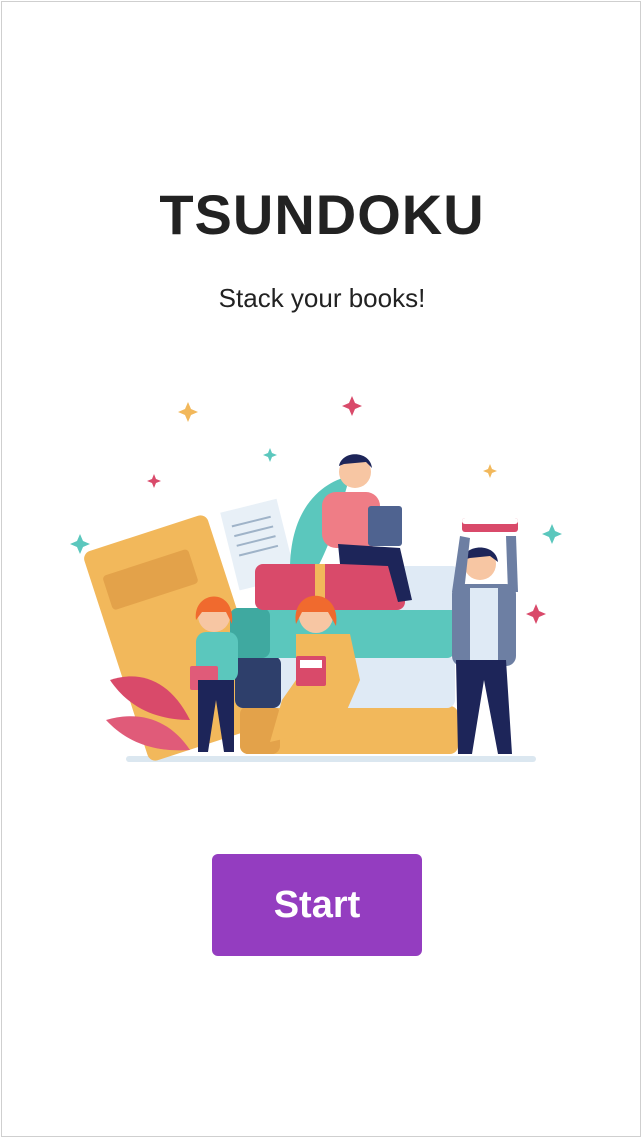 The height and width of the screenshot is (1140, 644). What do you see at coordinates (322, 298) in the screenshot?
I see `app-tagline: Stack your books!` at bounding box center [322, 298].